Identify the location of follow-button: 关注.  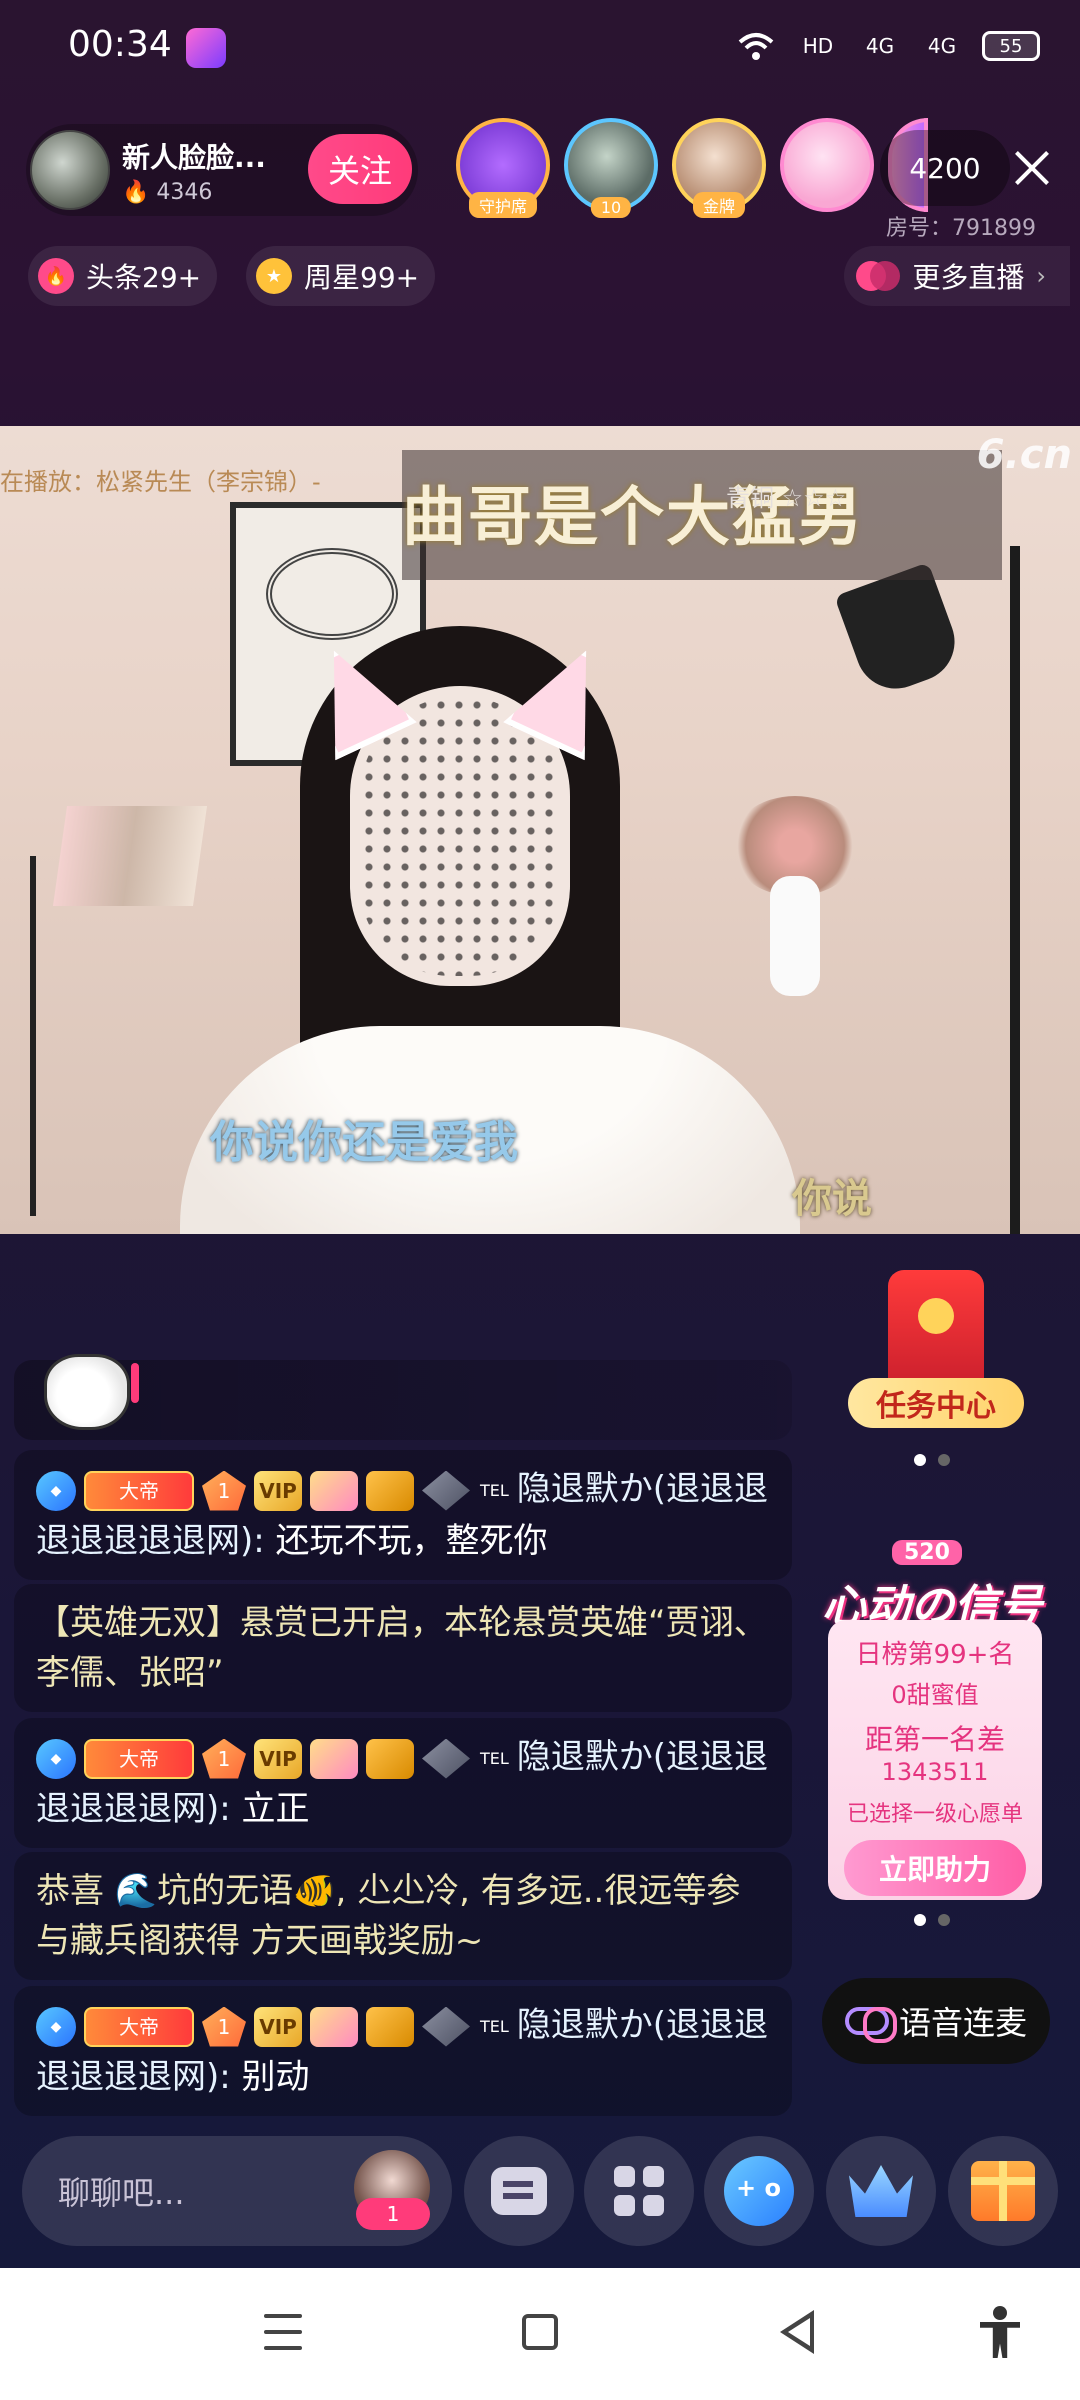
(360, 169).